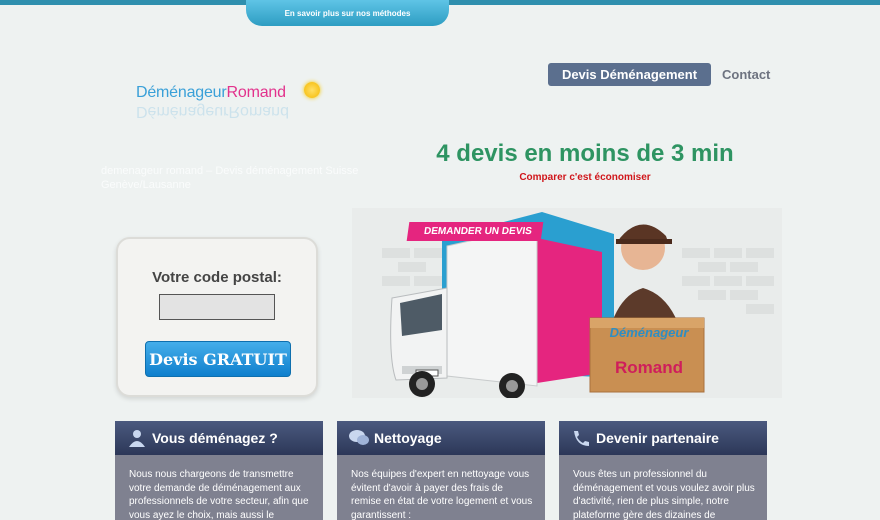 Image resolution: width=880 pixels, height=520 pixels. I want to click on box-label-line1: Déménageur, so click(649, 332).